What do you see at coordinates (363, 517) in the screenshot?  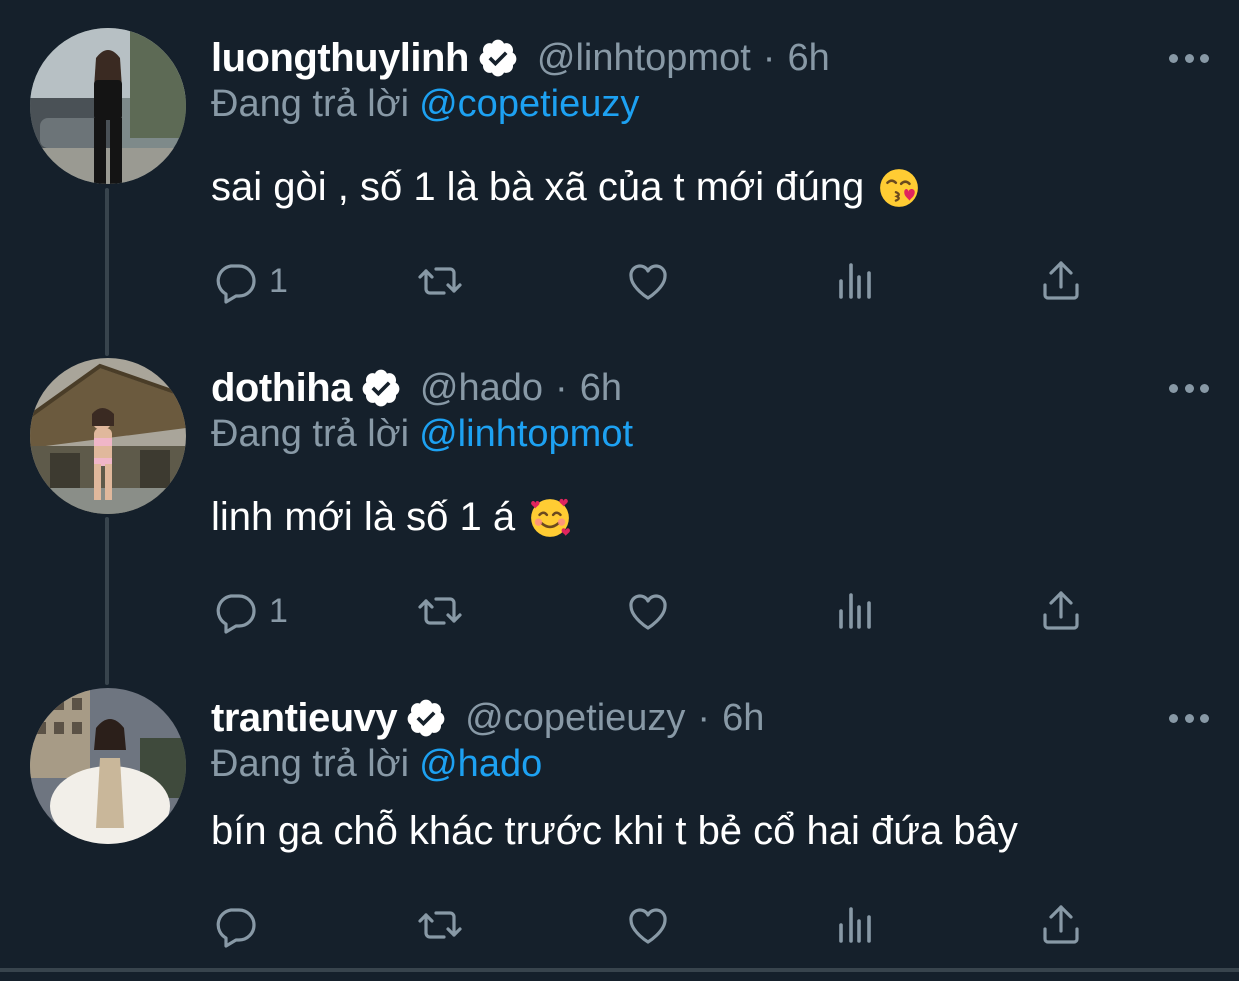 I see `tweet-text-content: linh mới là số 1 á` at bounding box center [363, 517].